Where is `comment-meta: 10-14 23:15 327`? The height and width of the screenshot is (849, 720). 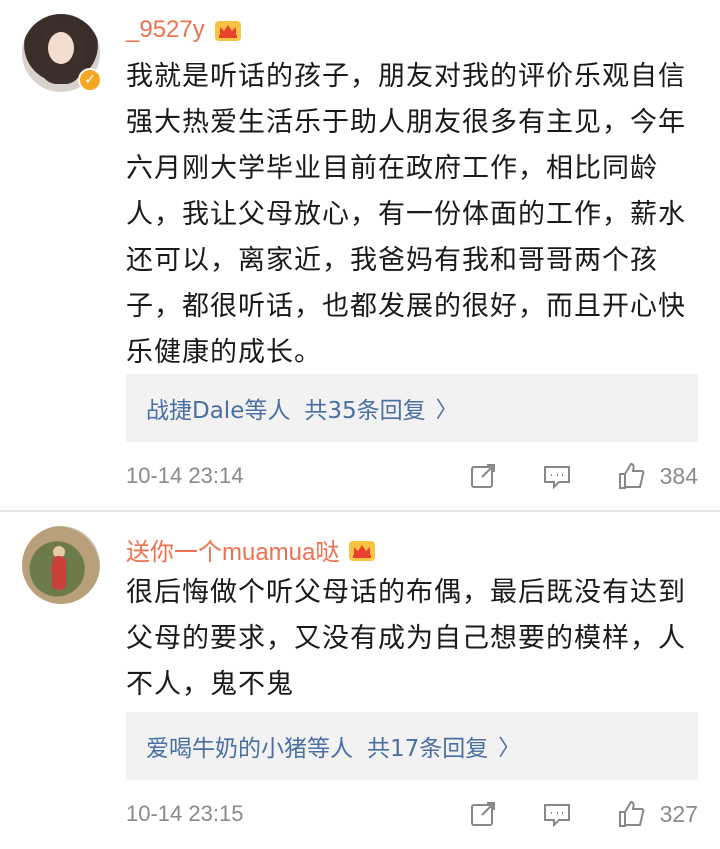 comment-meta: 10-14 23:15 327 is located at coordinates (412, 814).